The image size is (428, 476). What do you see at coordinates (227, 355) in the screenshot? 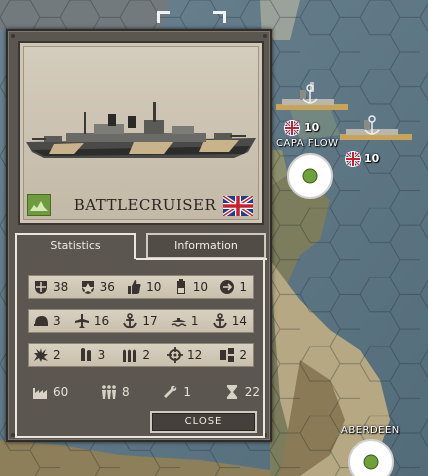
I see `spotting-icon` at bounding box center [227, 355].